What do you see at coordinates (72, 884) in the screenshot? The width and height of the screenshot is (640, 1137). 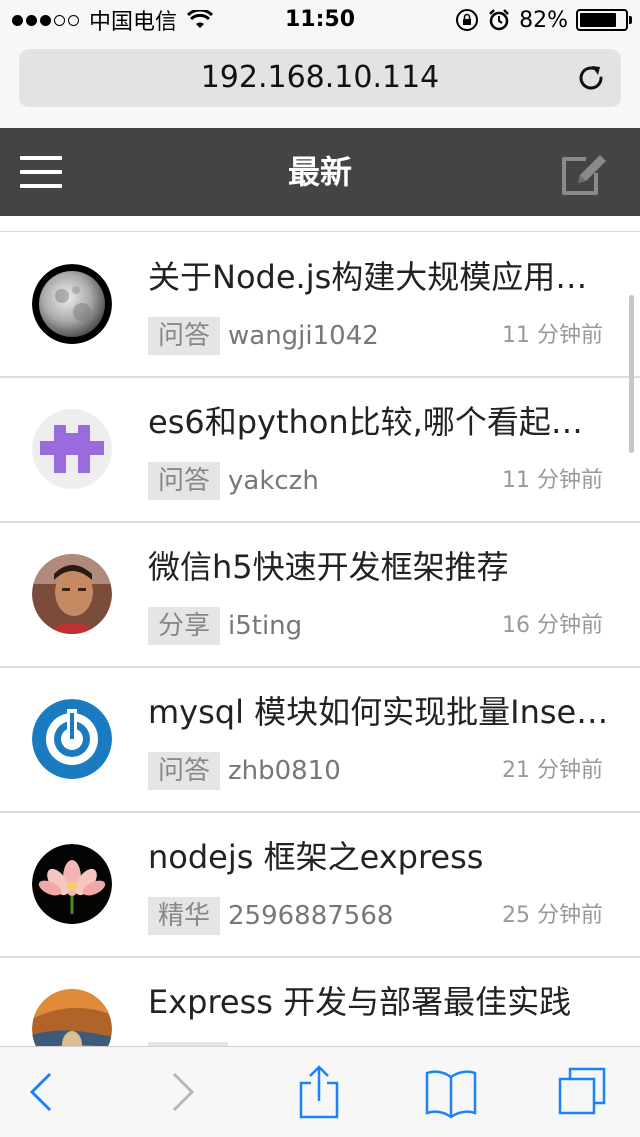 I see `lotus-avatar` at bounding box center [72, 884].